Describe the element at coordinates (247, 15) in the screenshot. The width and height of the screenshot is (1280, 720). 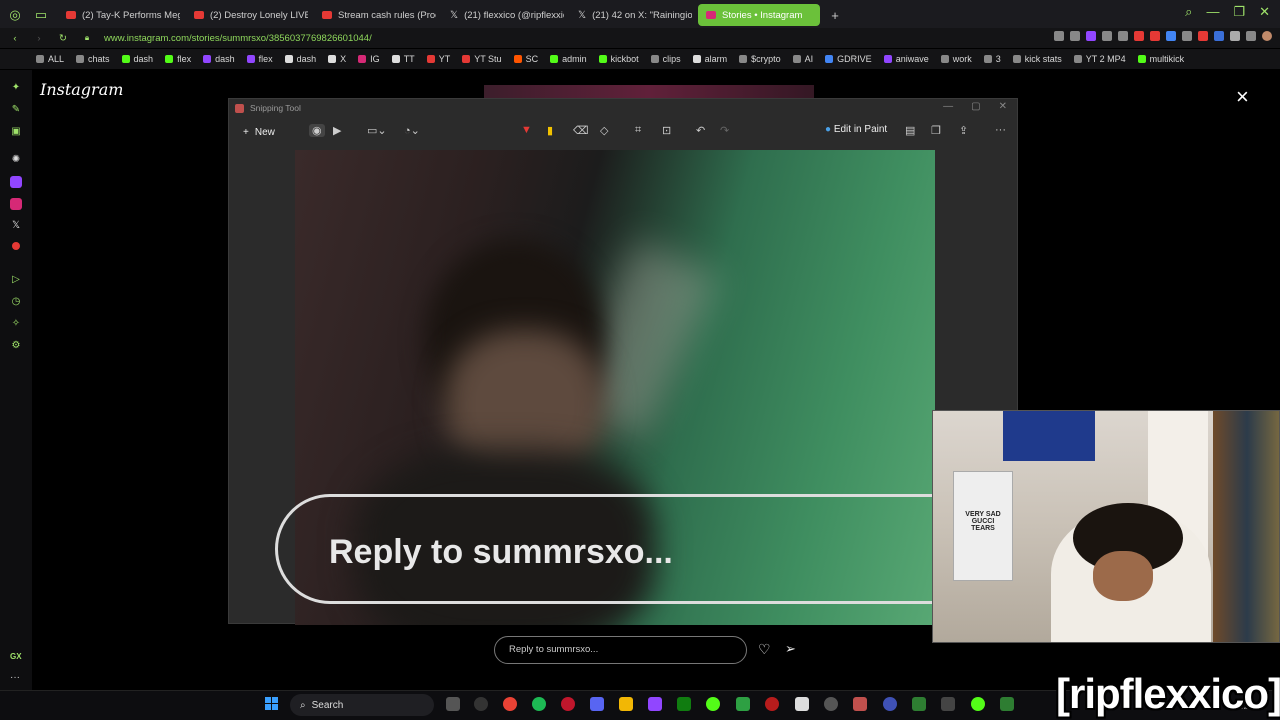
I see `browser-tab: (2) Destroy Lonely LIVE @` at that location.